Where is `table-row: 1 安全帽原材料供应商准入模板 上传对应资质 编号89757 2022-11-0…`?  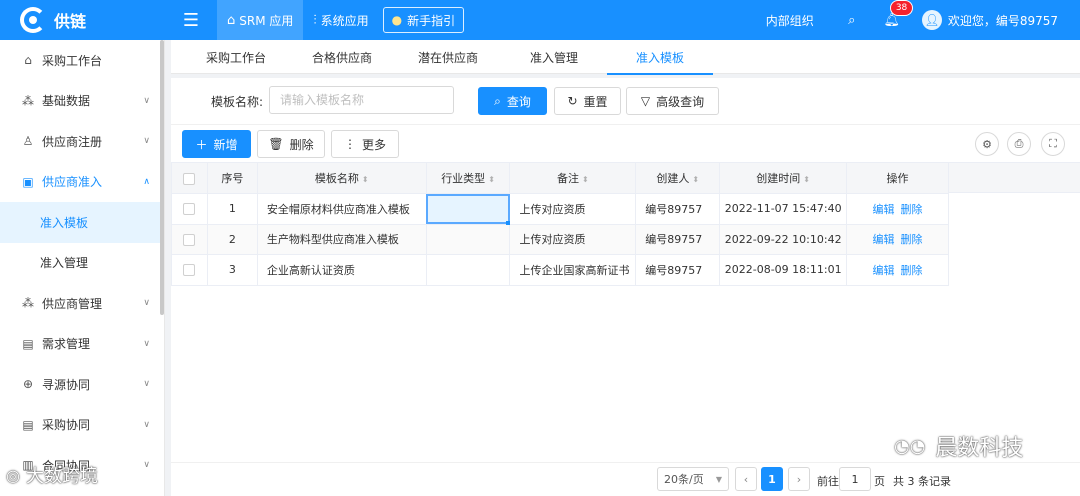
table-row: 1 安全帽原材料供应商准入模板 上传对应资质 编号89757 2022-11-0… is located at coordinates (560, 209).